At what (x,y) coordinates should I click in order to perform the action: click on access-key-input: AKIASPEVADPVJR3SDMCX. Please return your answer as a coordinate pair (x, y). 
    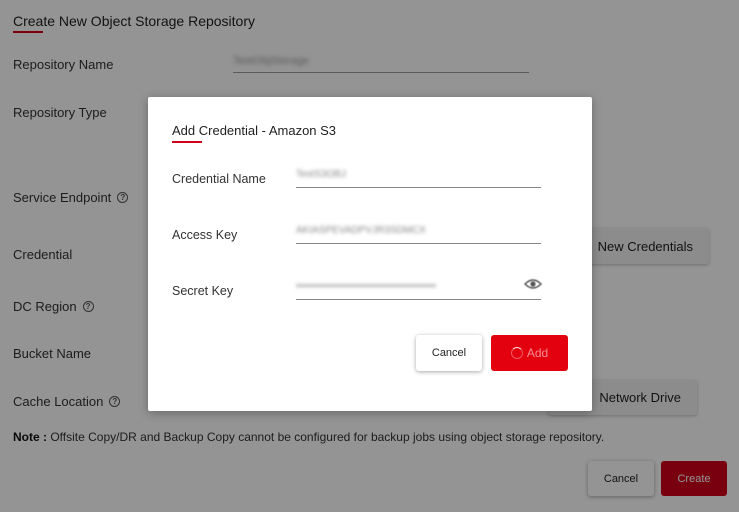
    Looking at the image, I should click on (361, 230).